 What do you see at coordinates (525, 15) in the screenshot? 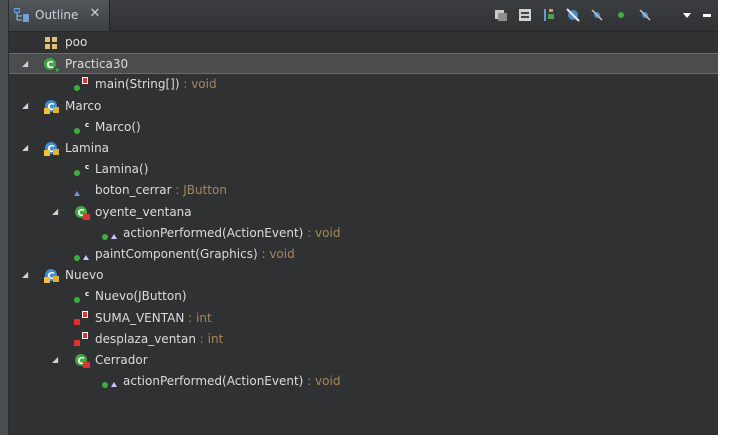
I see `hide-static-icon` at bounding box center [525, 15].